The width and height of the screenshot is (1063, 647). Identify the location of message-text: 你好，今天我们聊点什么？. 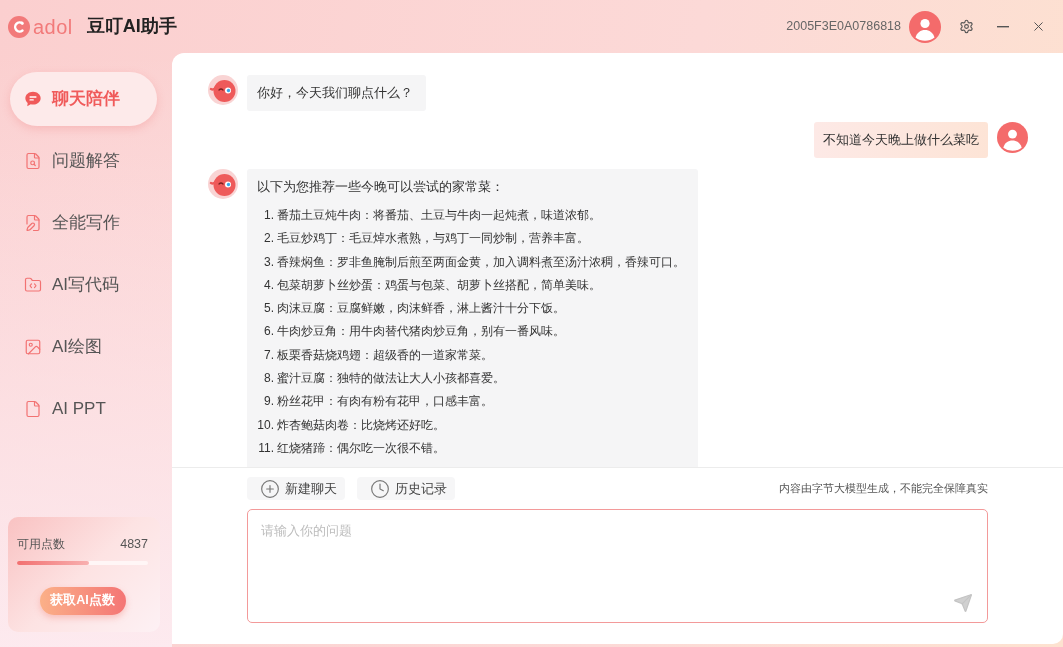
(335, 92).